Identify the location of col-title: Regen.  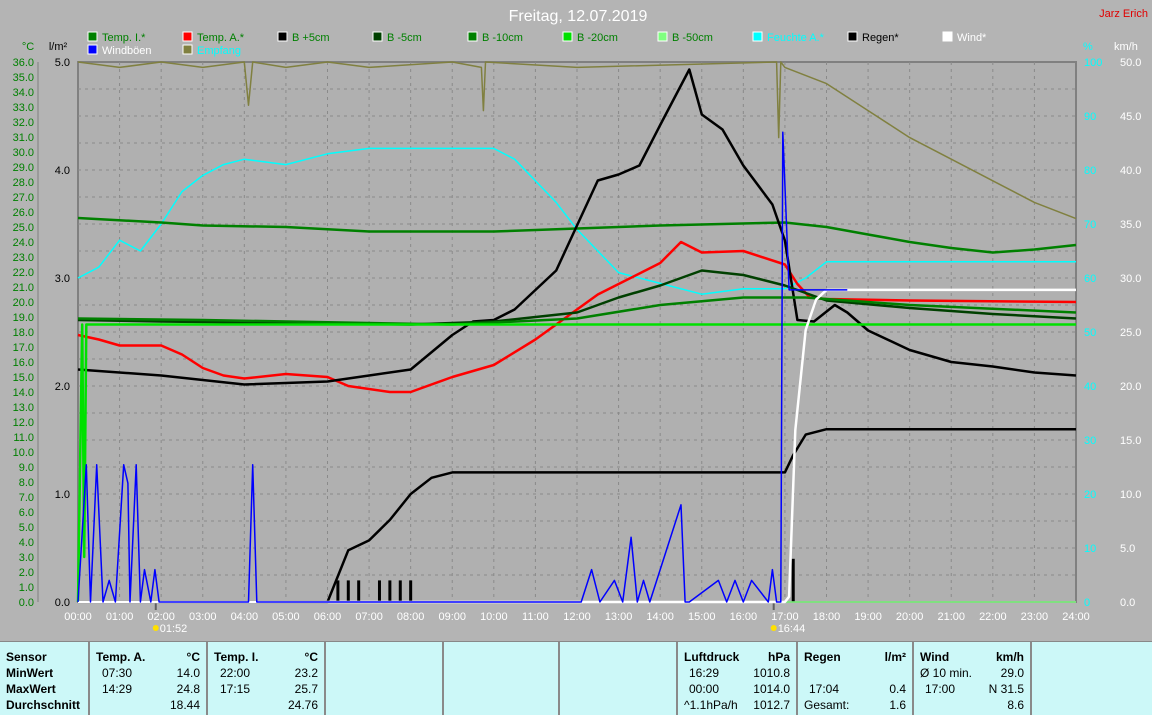
(822, 657).